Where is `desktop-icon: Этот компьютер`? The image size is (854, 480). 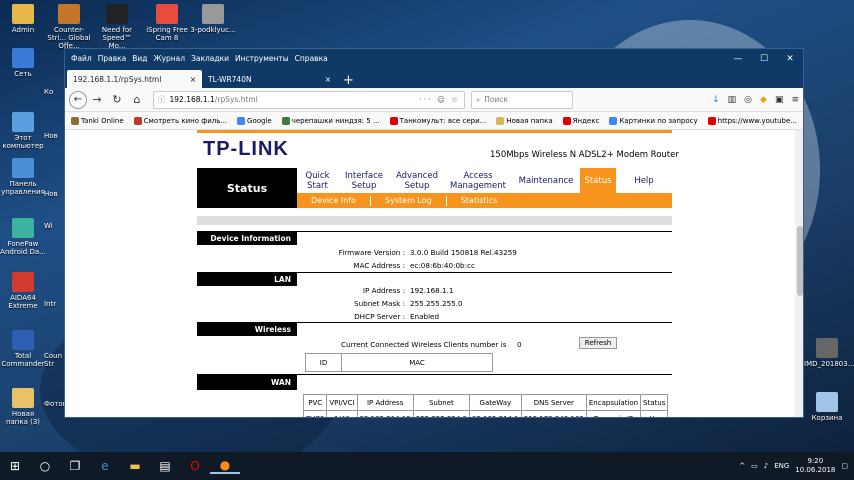 desktop-icon: Этот компьютер is located at coordinates (23, 131).